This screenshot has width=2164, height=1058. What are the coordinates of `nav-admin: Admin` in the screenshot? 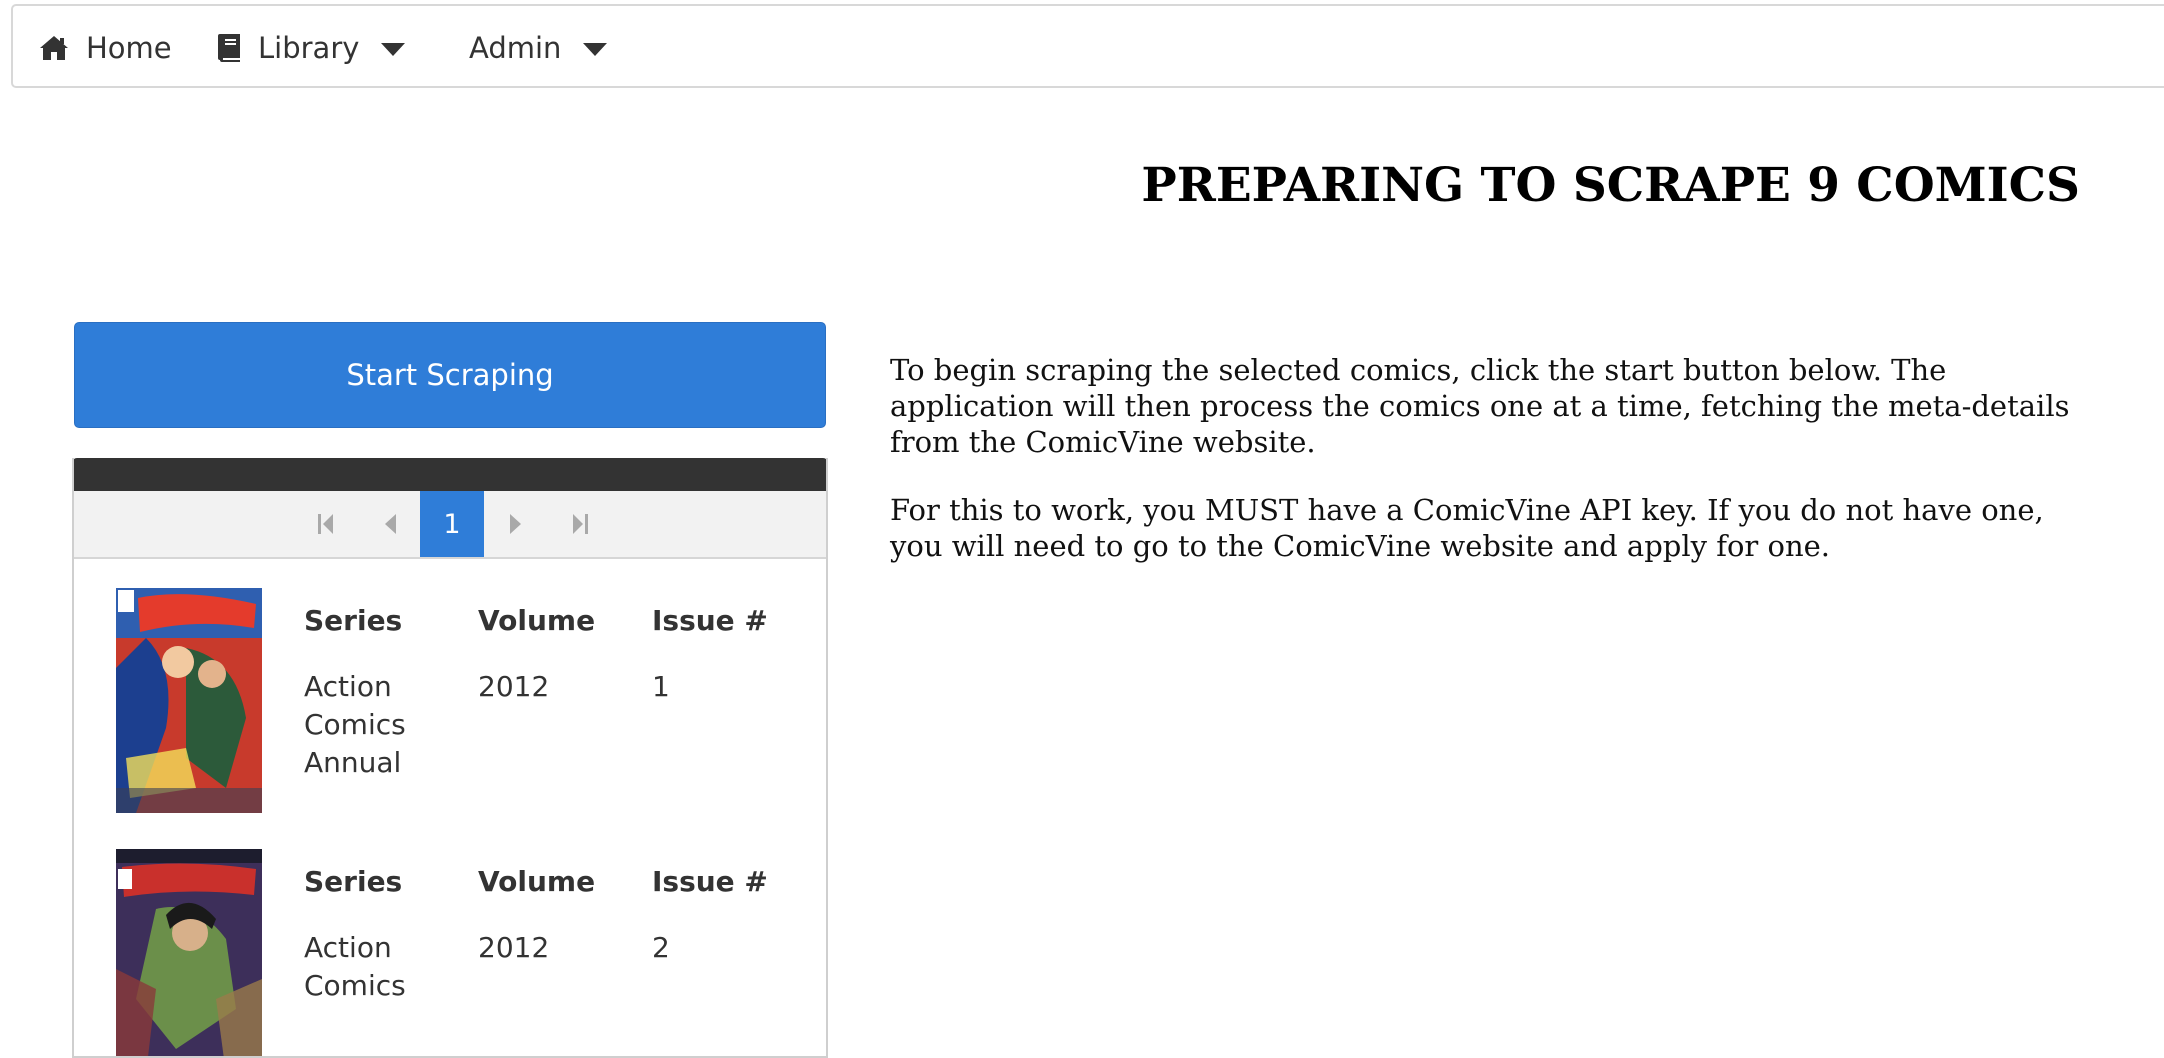 It's located at (538, 48).